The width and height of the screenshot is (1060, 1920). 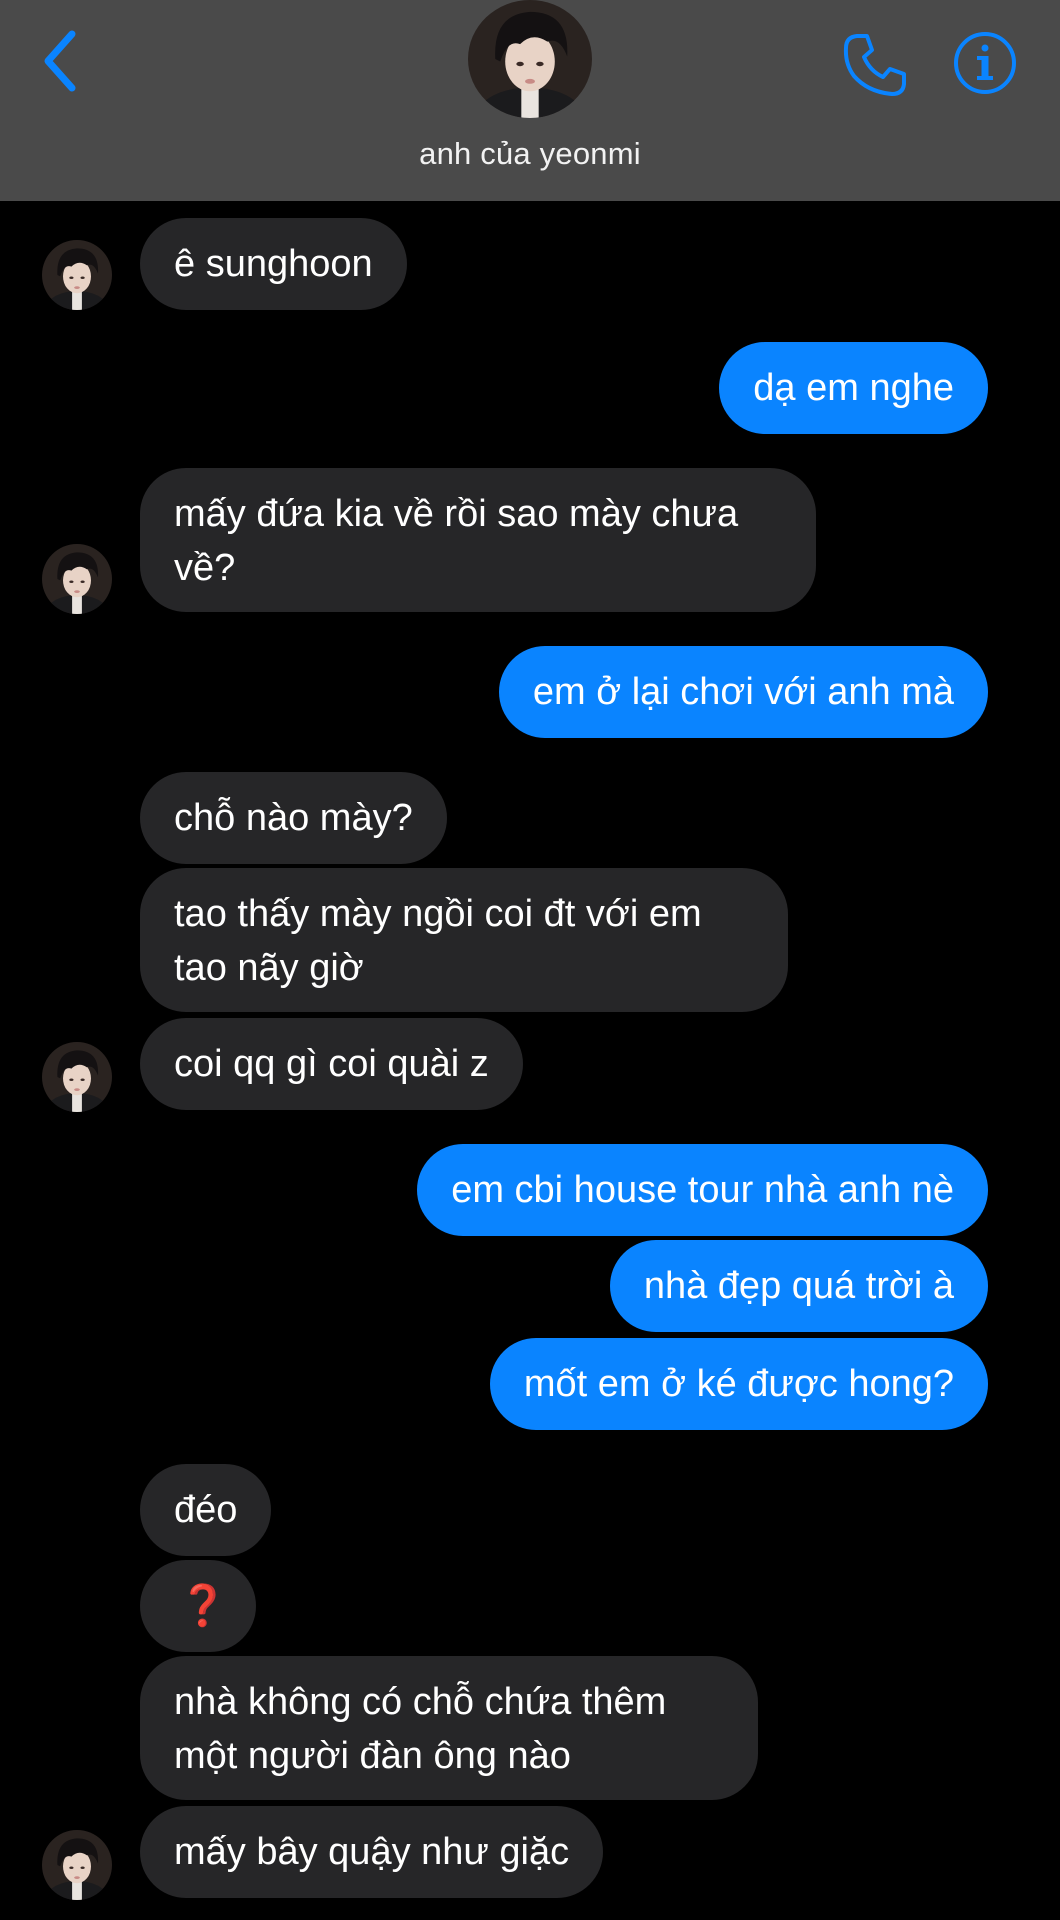 I want to click on message-bubble-outgoing: mốt em ở ké được hong?, so click(x=738, y=1384).